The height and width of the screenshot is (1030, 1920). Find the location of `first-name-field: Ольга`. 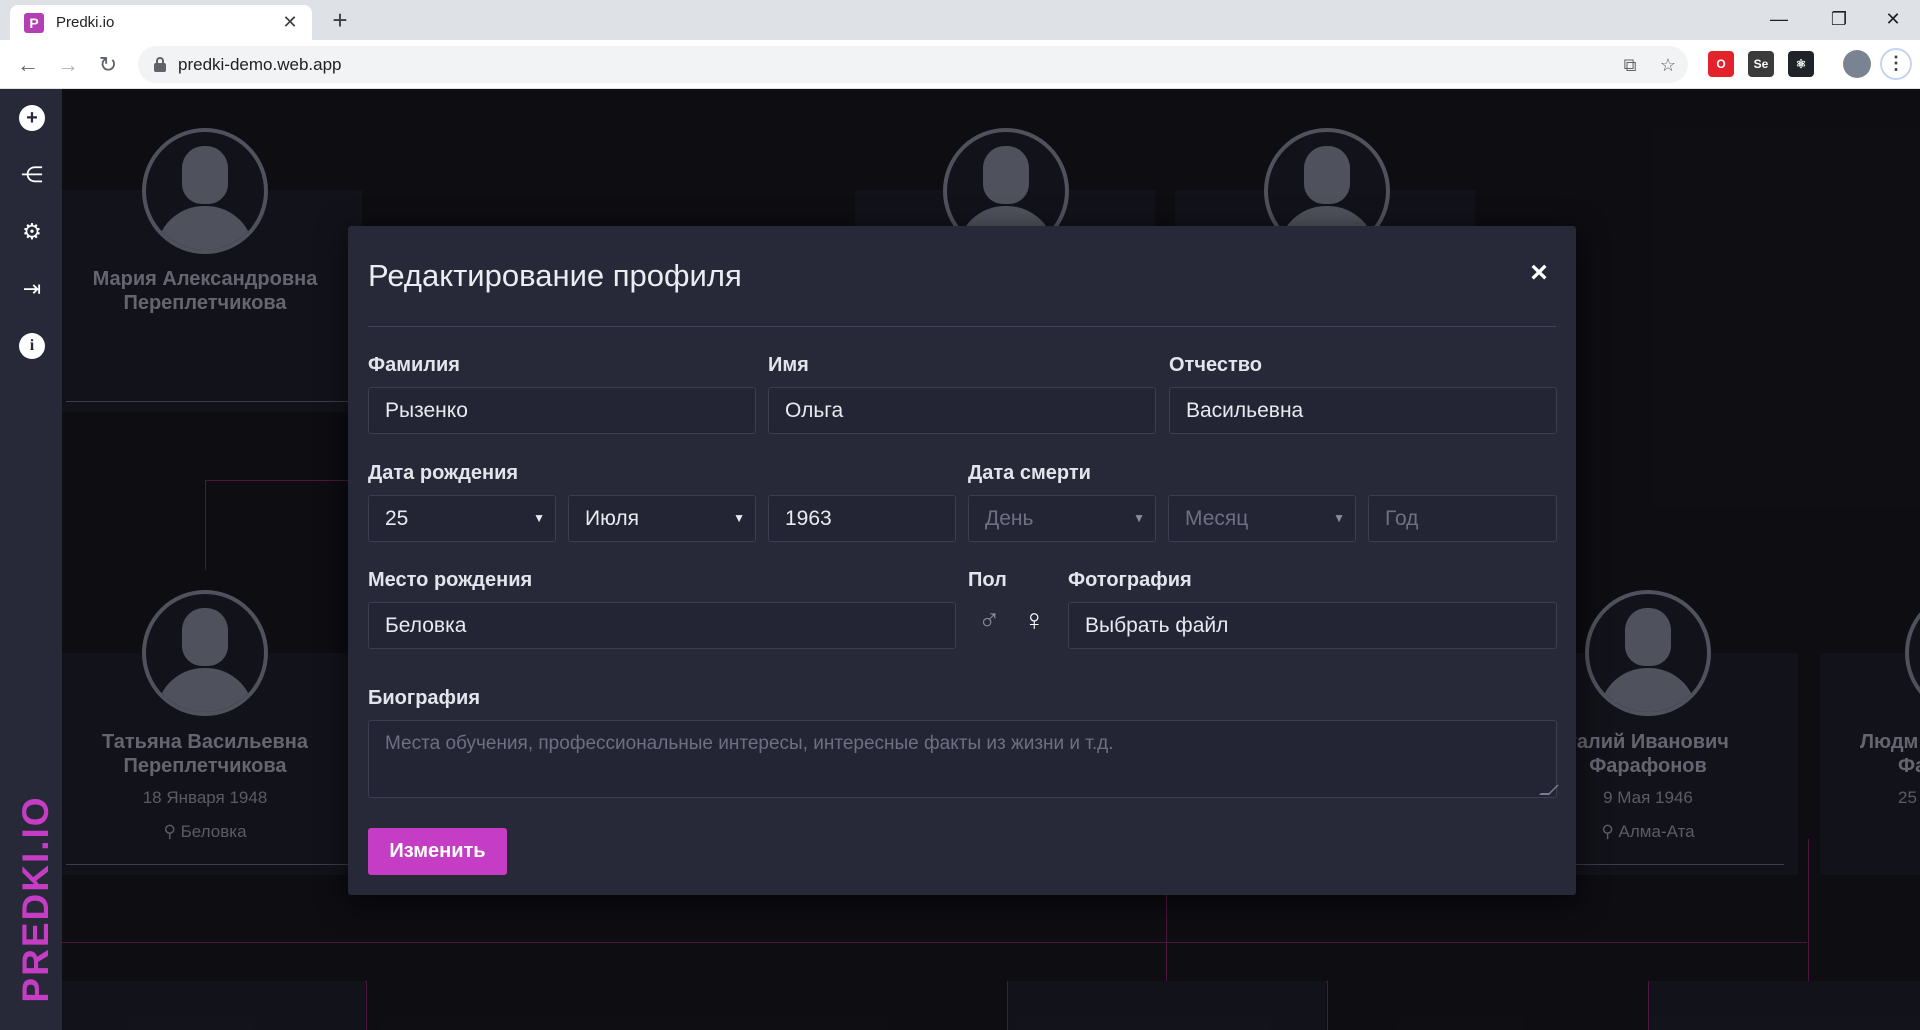

first-name-field: Ольга is located at coordinates (962, 410).